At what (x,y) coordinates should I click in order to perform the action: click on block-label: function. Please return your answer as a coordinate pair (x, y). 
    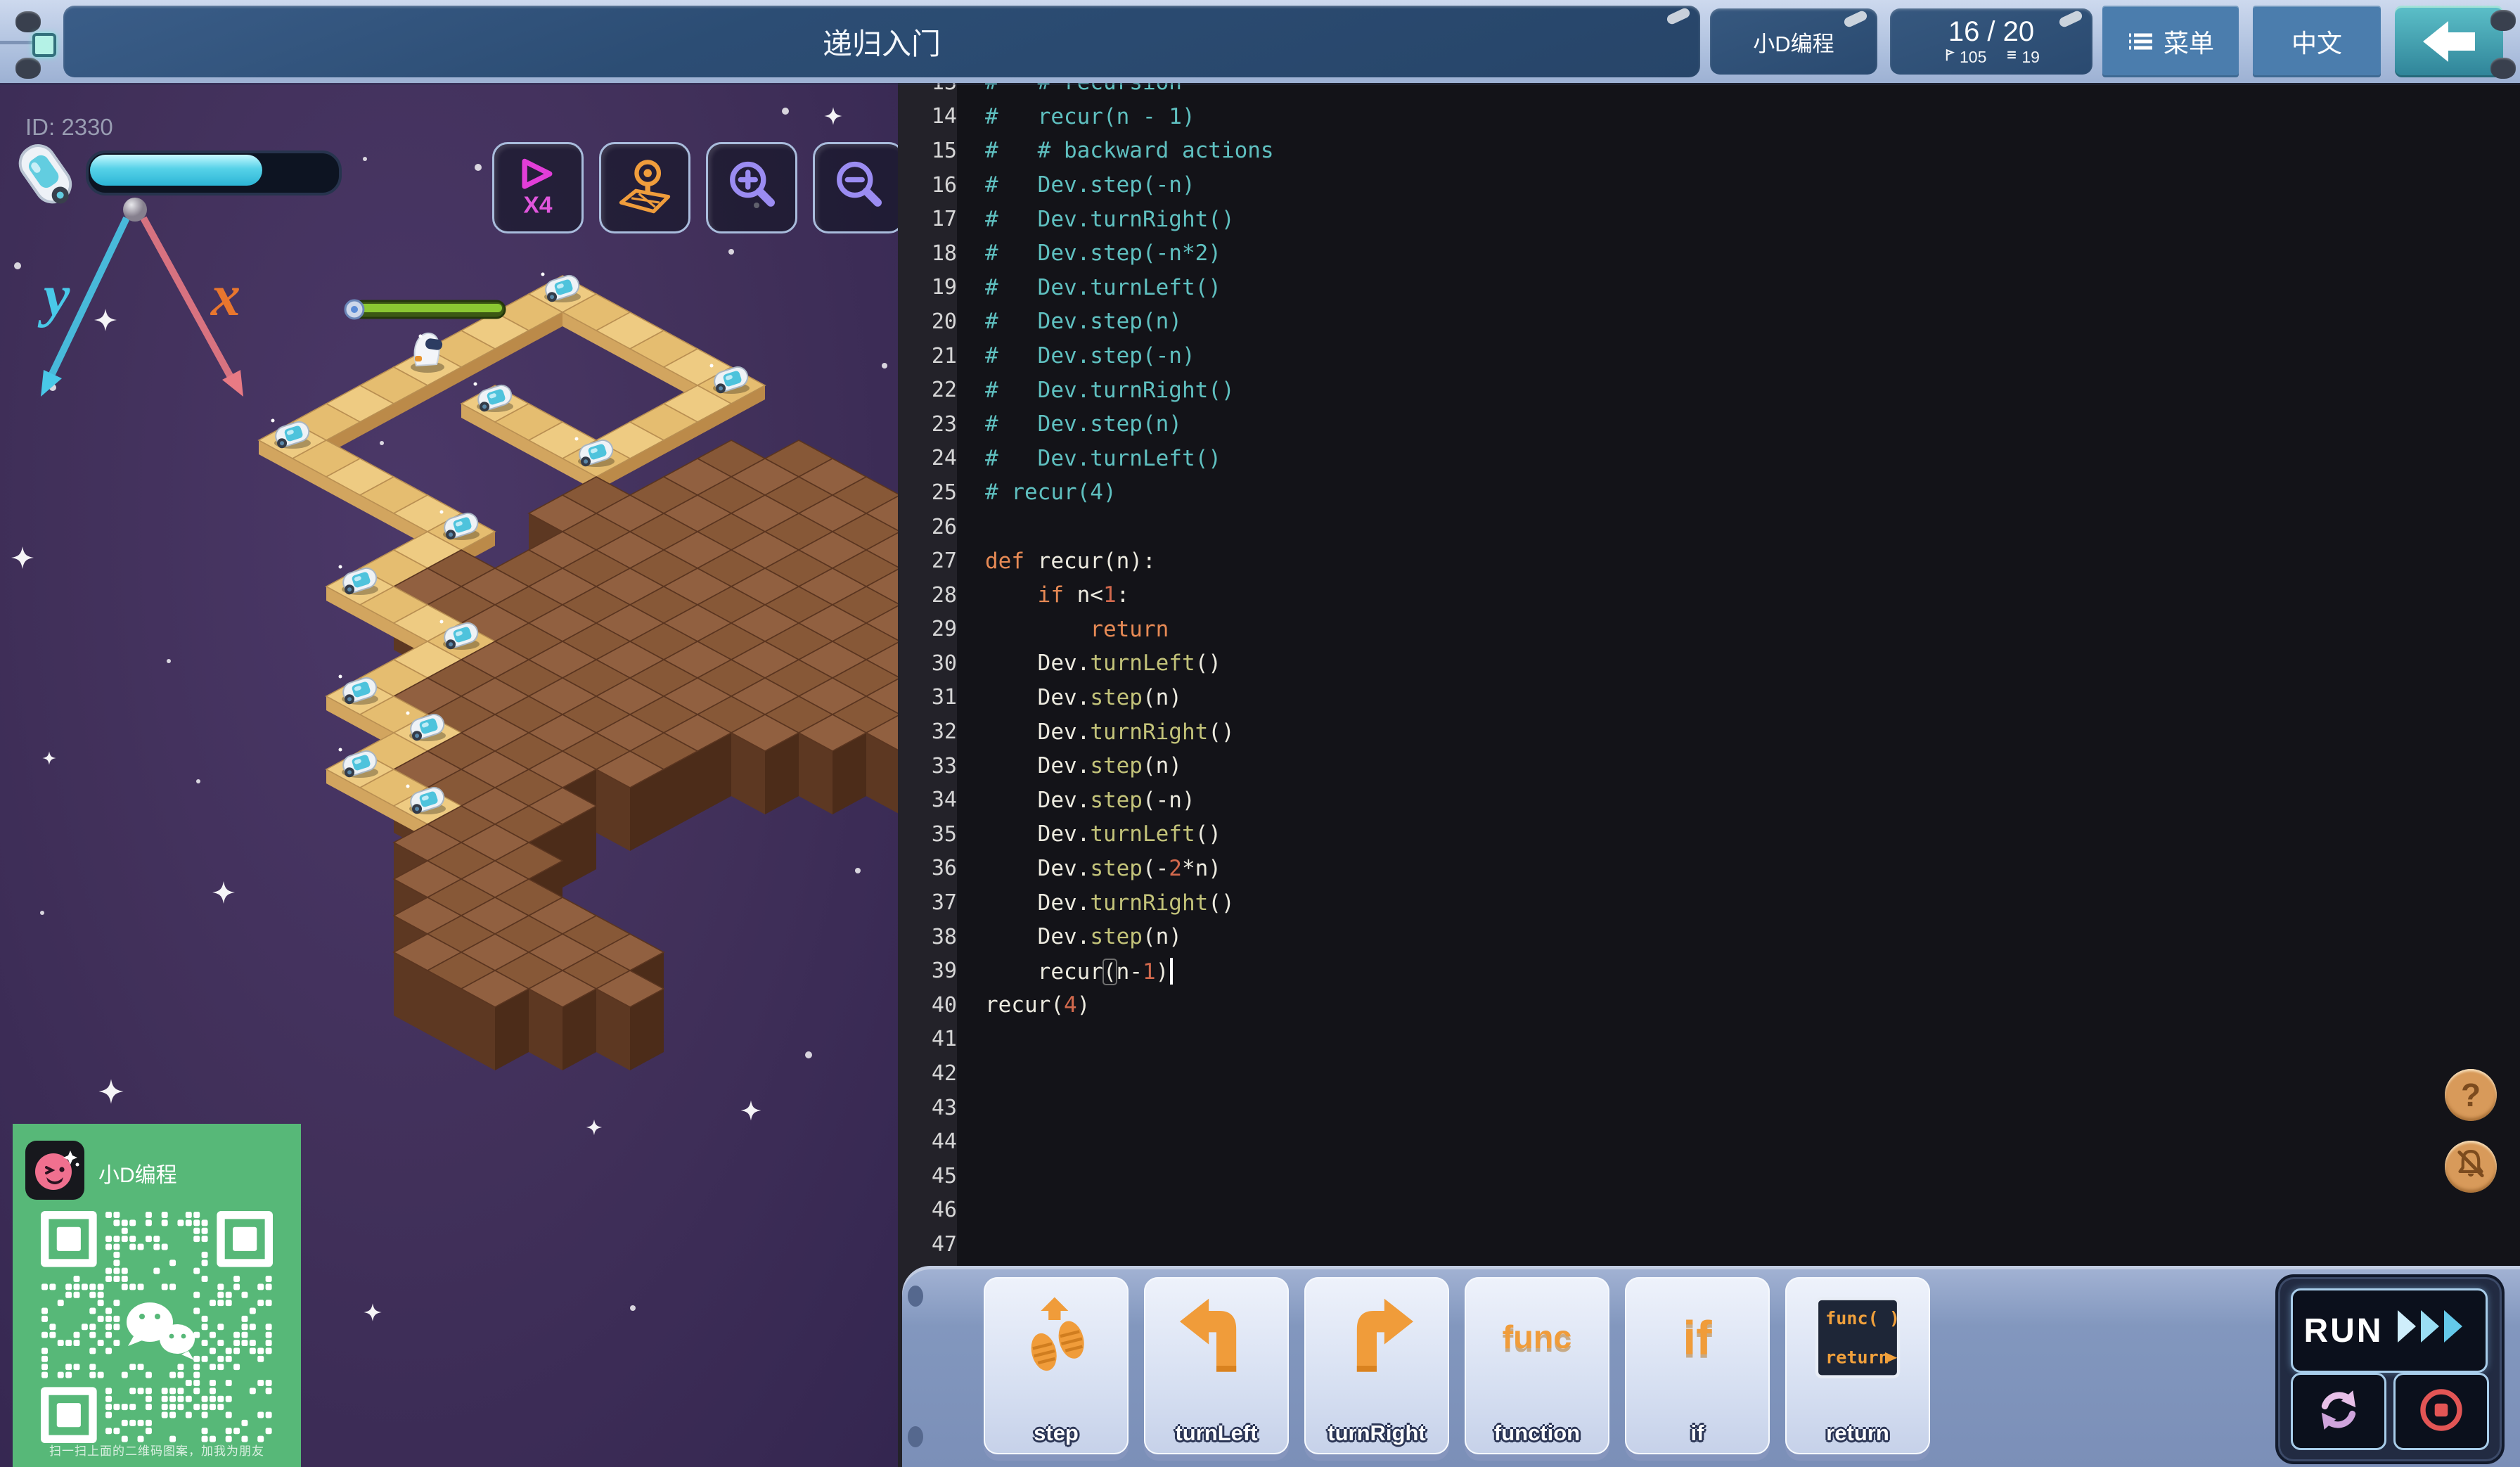
    Looking at the image, I should click on (1537, 1433).